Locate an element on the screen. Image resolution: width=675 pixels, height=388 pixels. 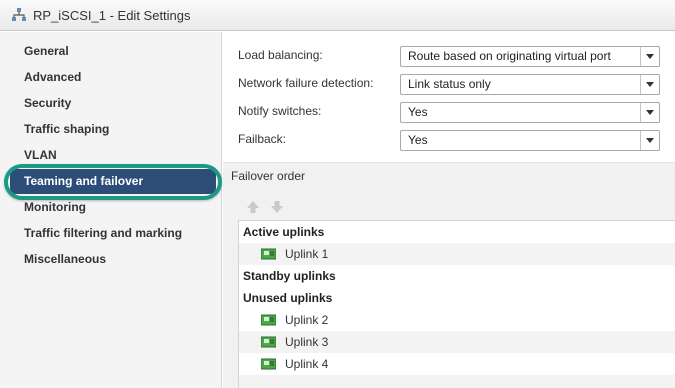
list-filler-row is located at coordinates (457, 381).